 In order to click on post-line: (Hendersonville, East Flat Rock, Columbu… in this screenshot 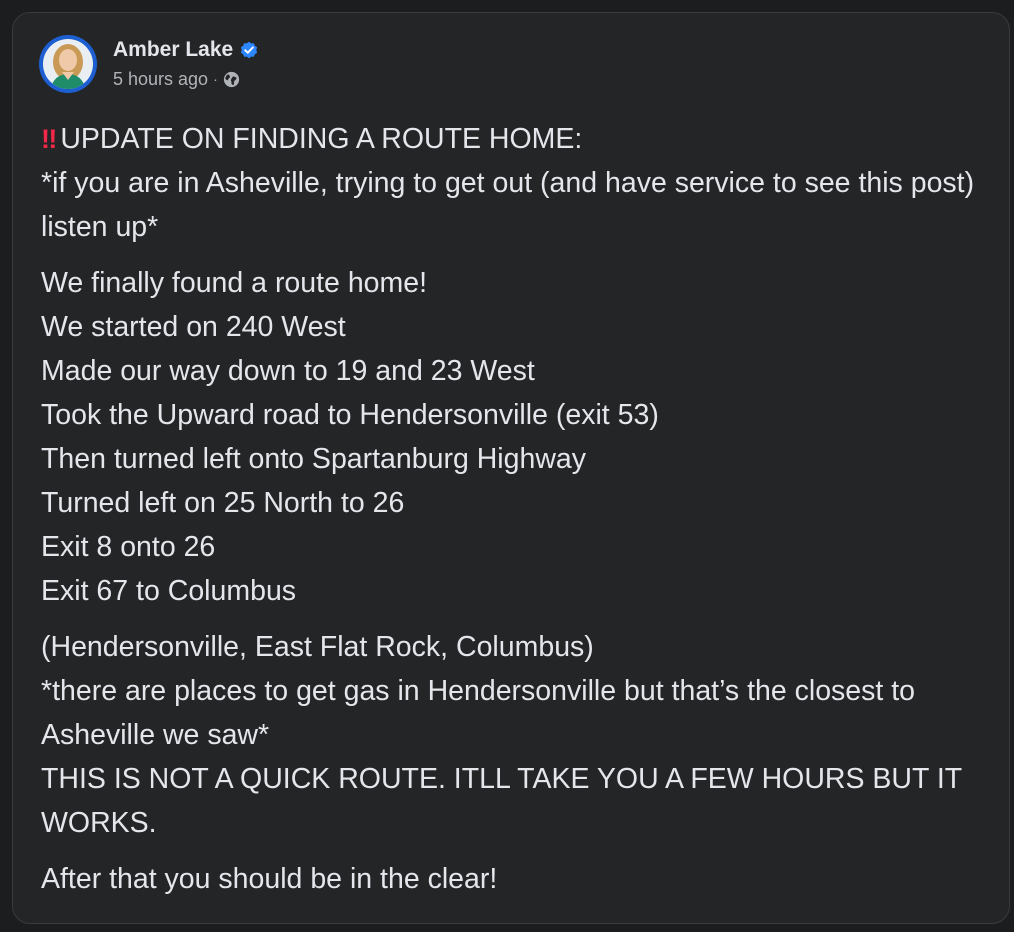, I will do `click(317, 647)`.